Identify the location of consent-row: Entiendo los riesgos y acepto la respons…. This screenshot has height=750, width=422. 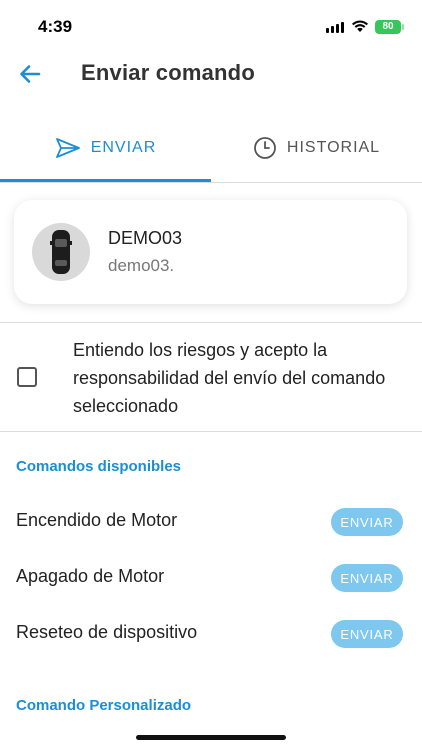
(211, 377).